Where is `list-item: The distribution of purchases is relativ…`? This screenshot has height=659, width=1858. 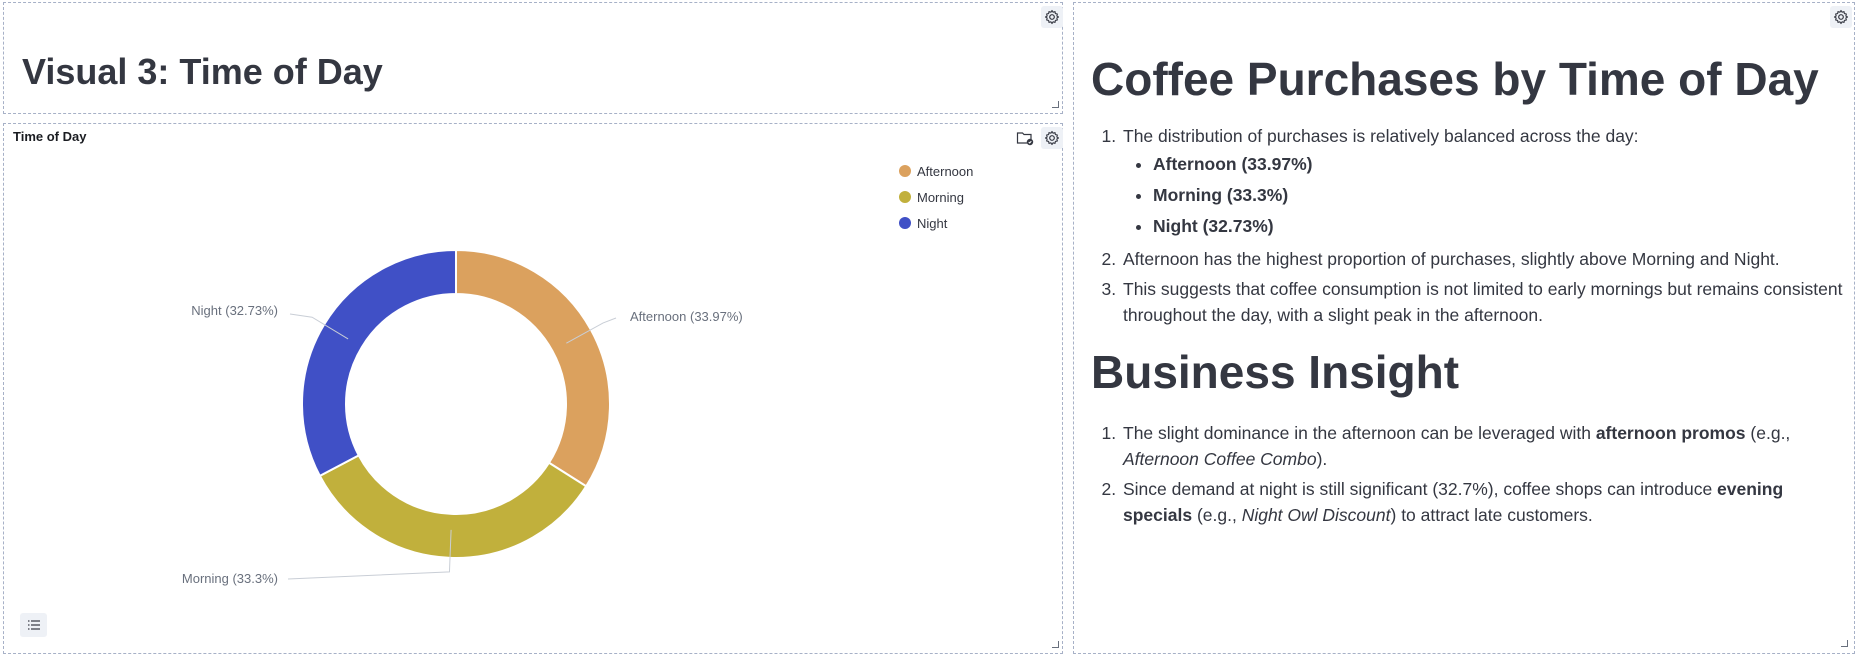
list-item: The distribution of purchases is relativ… is located at coordinates (1482, 182).